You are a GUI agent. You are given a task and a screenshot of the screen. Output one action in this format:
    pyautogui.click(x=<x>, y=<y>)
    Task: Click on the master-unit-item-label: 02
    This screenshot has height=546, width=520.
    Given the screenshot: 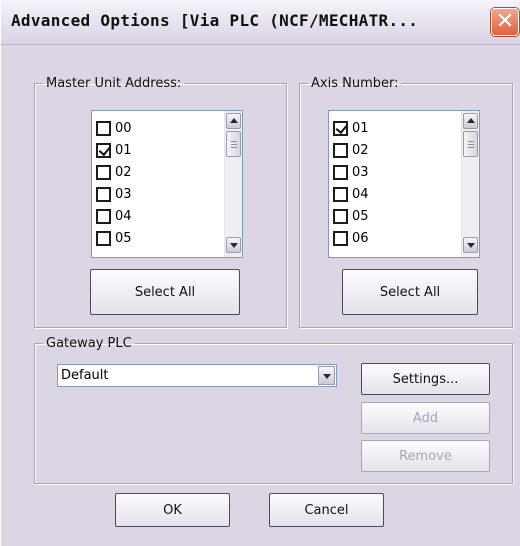 What is the action you would take?
    pyautogui.click(x=123, y=172)
    